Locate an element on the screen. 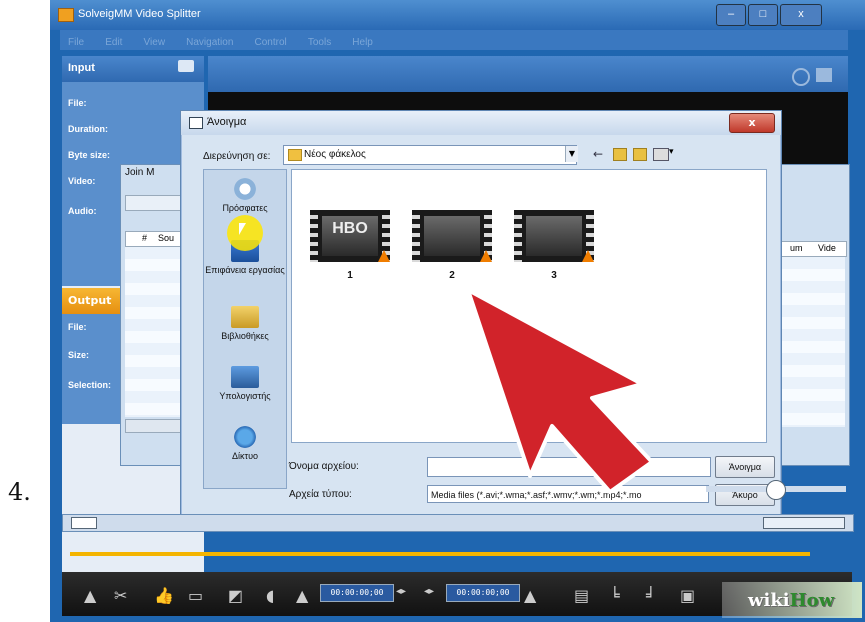 The width and height of the screenshot is (865, 622). place-libraries-label: Βιβλιοθήκες is located at coordinates (245, 336).